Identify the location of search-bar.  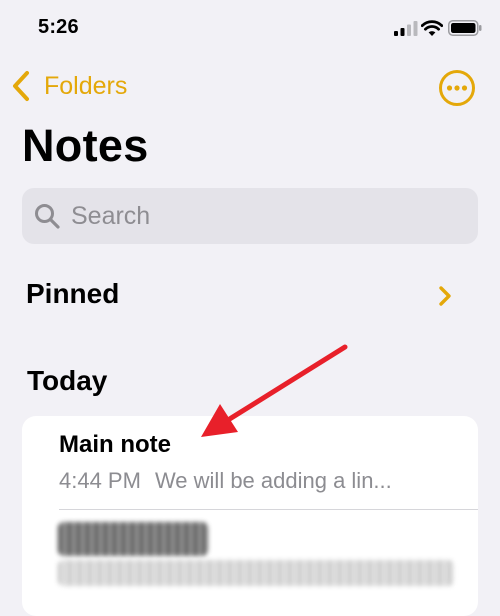
(250, 216).